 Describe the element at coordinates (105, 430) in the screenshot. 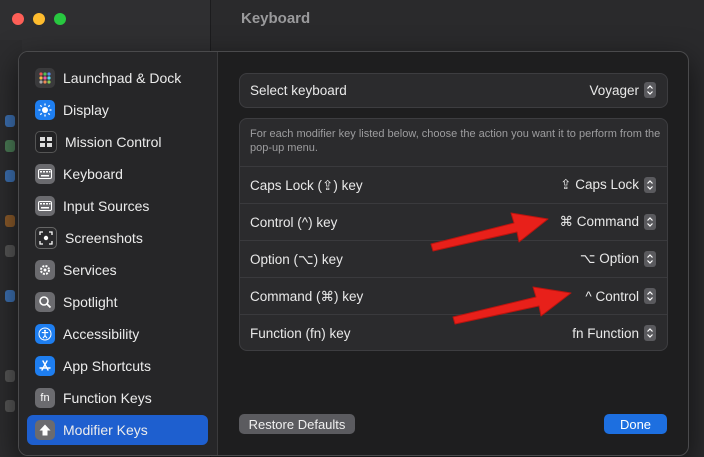

I see `sidebar-item-label: Modifier Keys` at that location.